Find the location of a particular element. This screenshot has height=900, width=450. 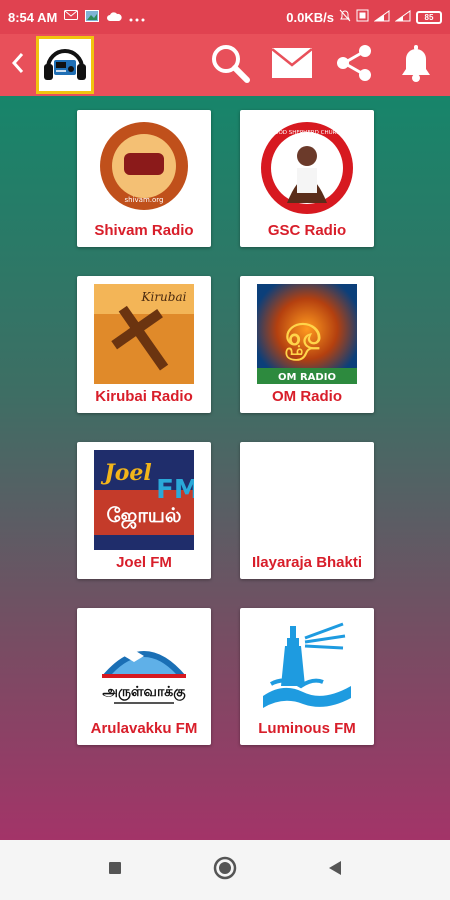

back-button is located at coordinates (18, 65).